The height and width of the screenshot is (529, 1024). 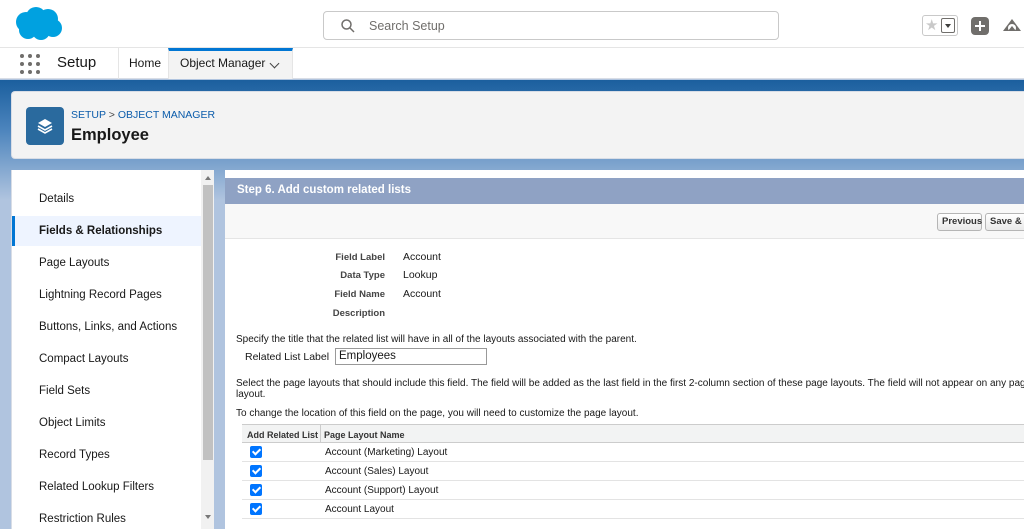 I want to click on sidebar-item-label: Restriction Rules, so click(x=82, y=519).